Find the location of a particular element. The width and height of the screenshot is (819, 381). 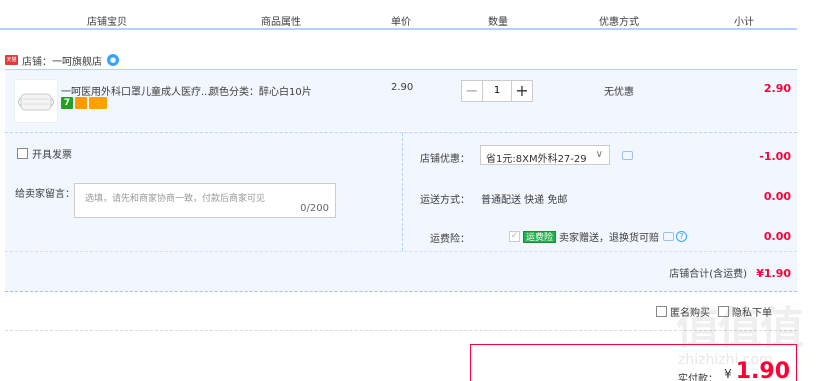

shop-row: 天猫 店铺：一呵旗舰店 ● is located at coordinates (62, 60).